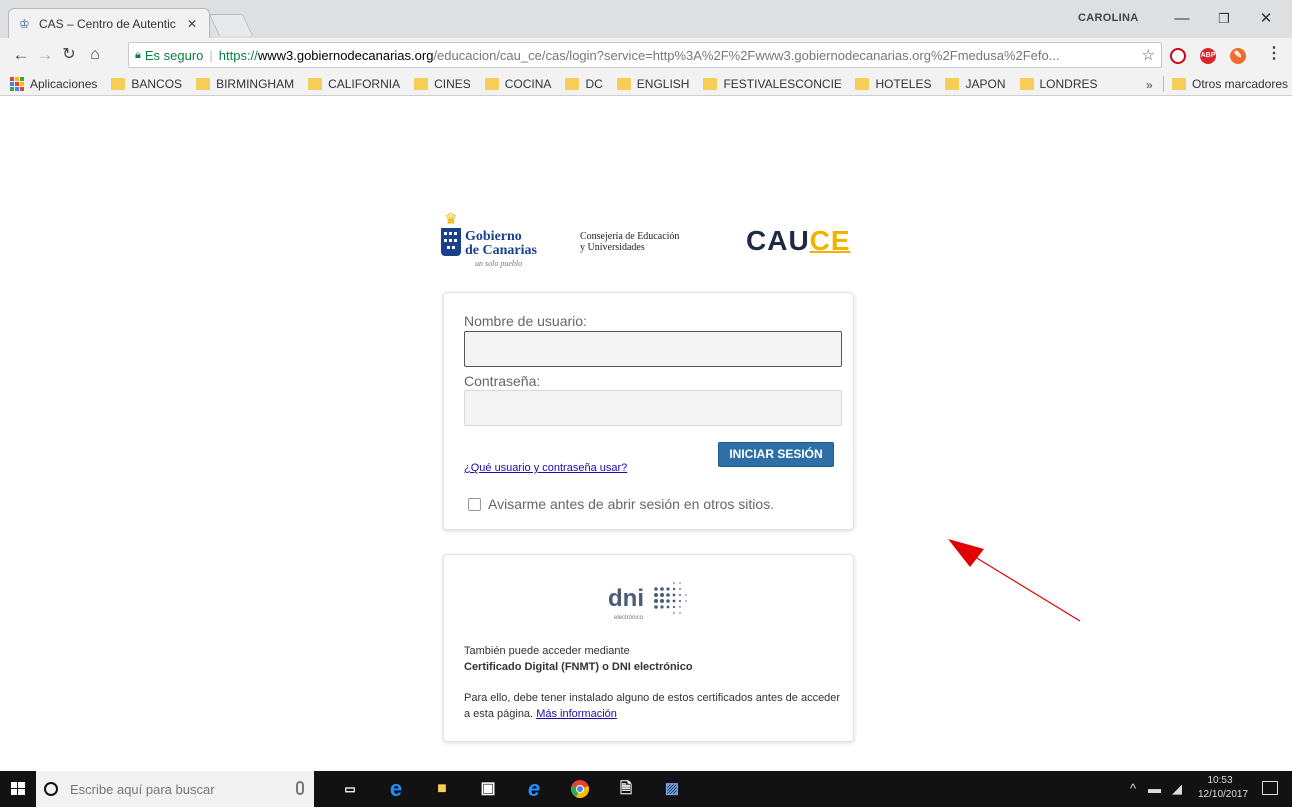 The image size is (1292, 810). What do you see at coordinates (594, 83) in the screenshot?
I see `bookmark-label: DC` at bounding box center [594, 83].